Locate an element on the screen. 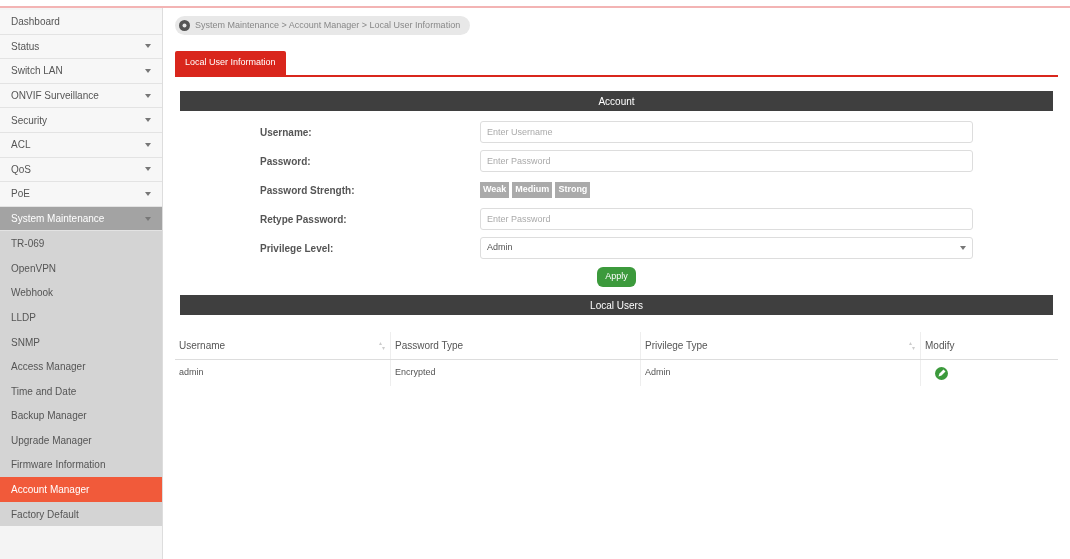 The width and height of the screenshot is (1070, 559). sidebar-subitem: Time and Date is located at coordinates (81, 391).